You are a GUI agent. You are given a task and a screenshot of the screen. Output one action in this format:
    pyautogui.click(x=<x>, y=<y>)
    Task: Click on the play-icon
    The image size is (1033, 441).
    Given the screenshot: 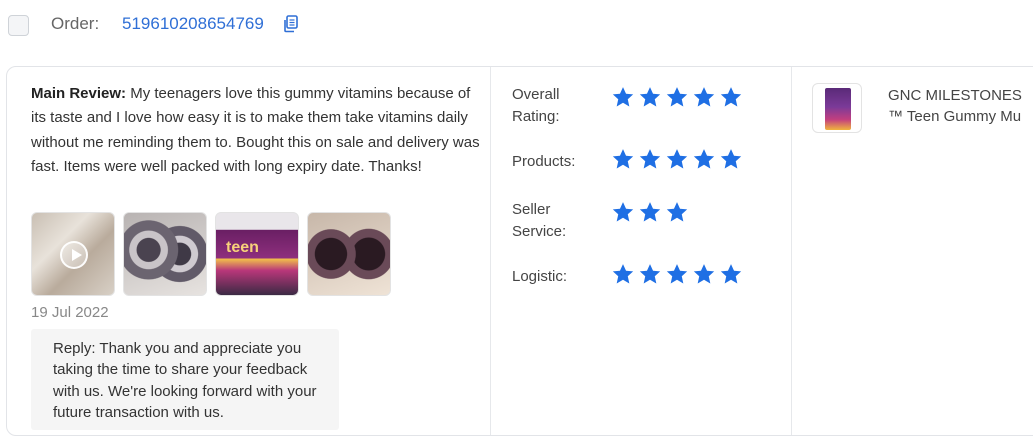 What is the action you would take?
    pyautogui.click(x=74, y=255)
    